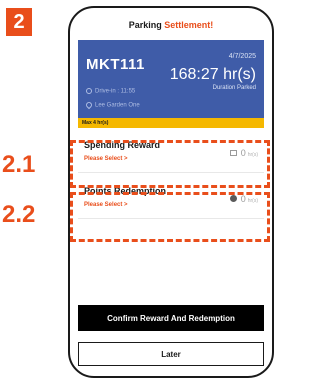 This screenshot has width=320, height=383. Describe the element at coordinates (19, 214) in the screenshot. I see `annotation-2-2: 2.2` at that location.